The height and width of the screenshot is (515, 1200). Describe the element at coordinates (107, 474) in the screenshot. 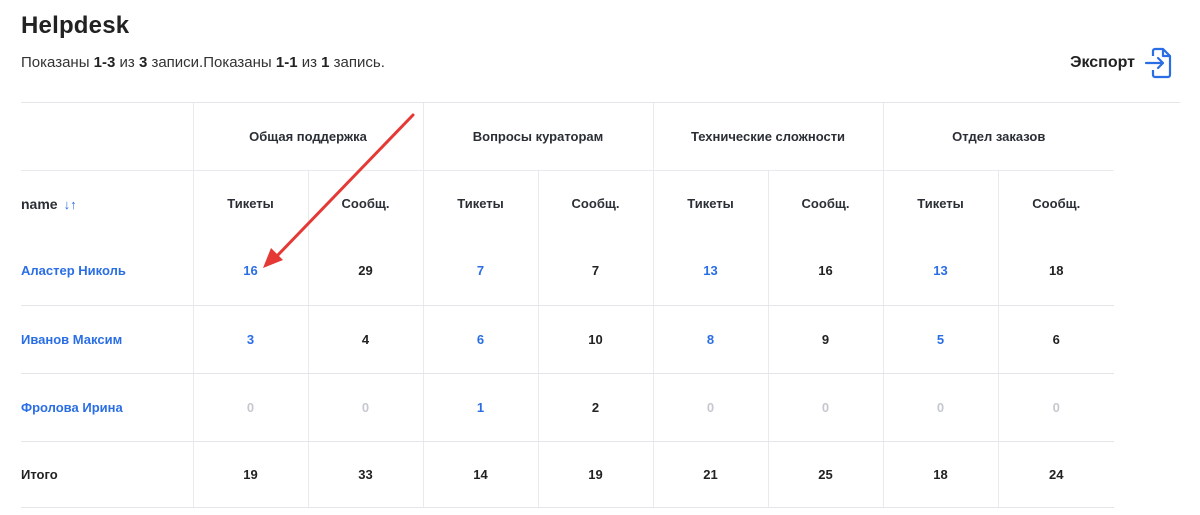

I see `total-label: Итого` at that location.